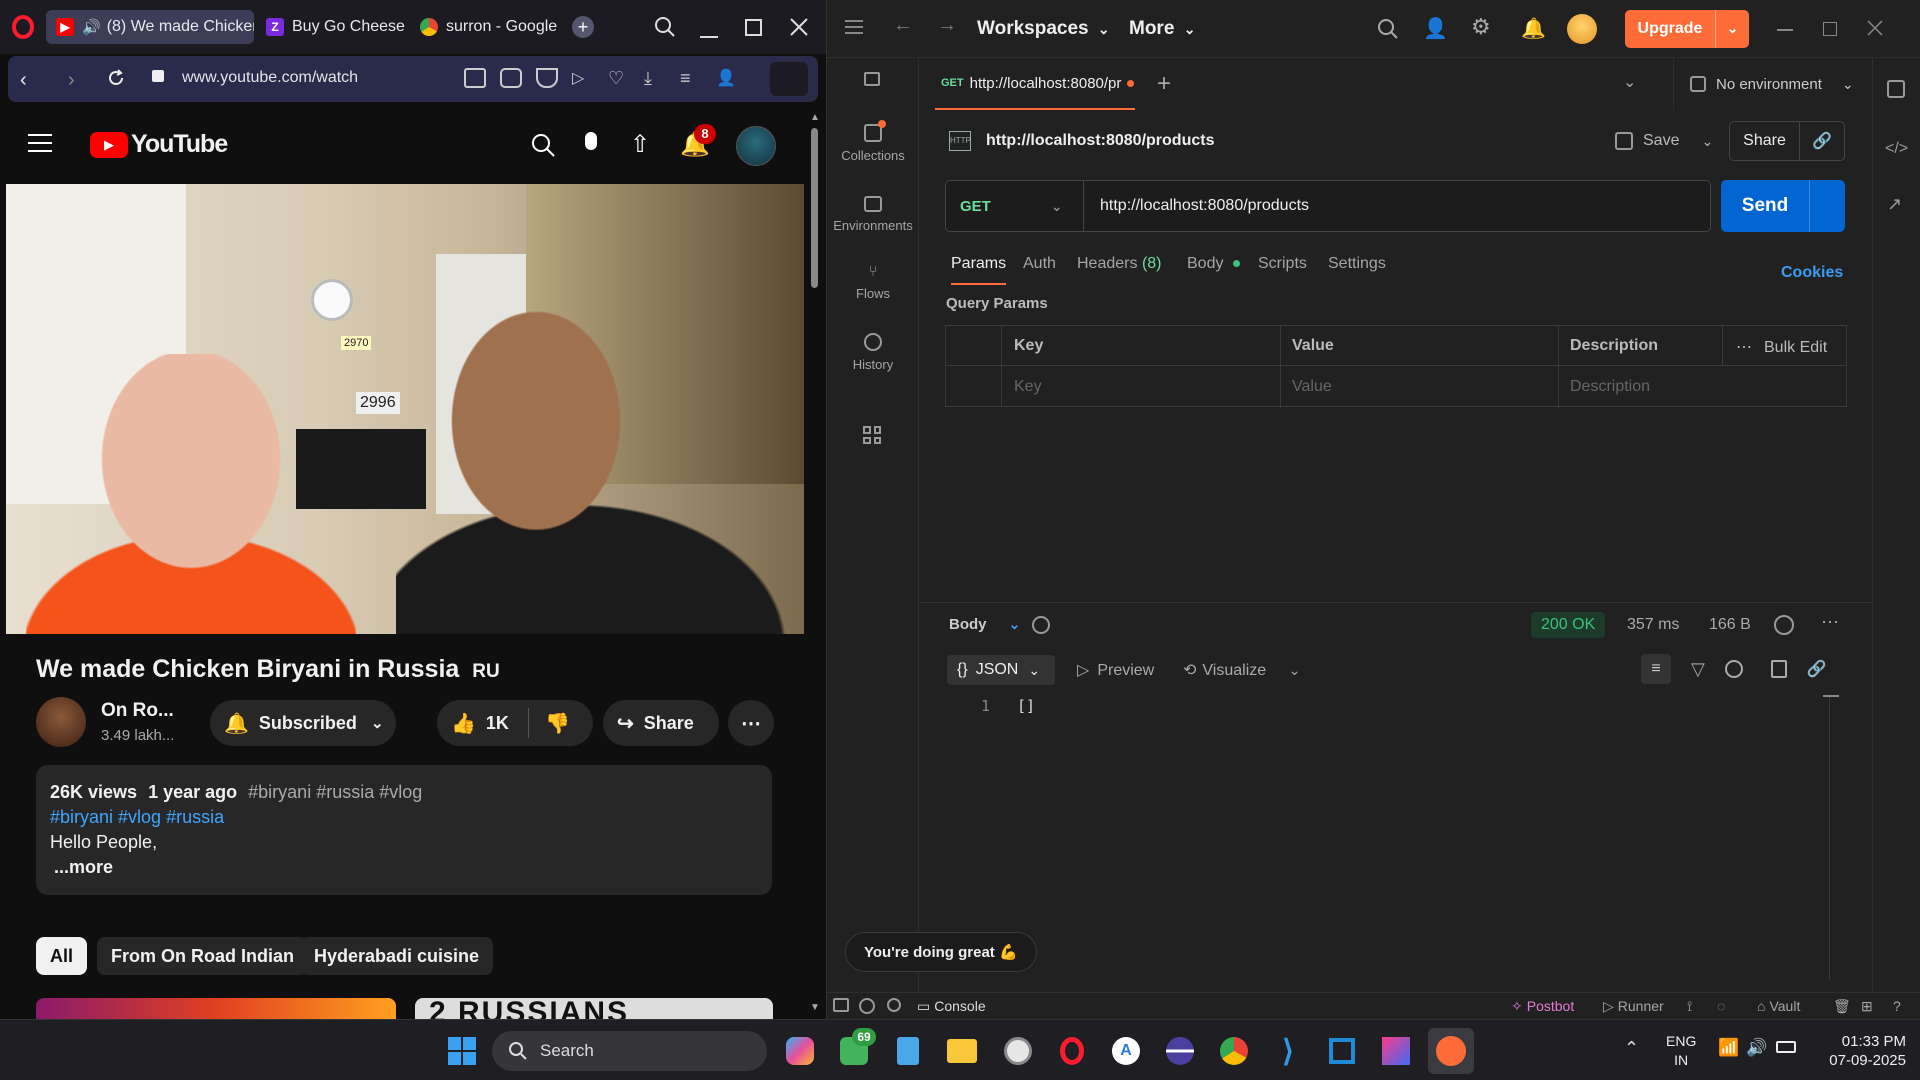 This screenshot has width=1920, height=1080. I want to click on copilot-icon, so click(800, 1051).